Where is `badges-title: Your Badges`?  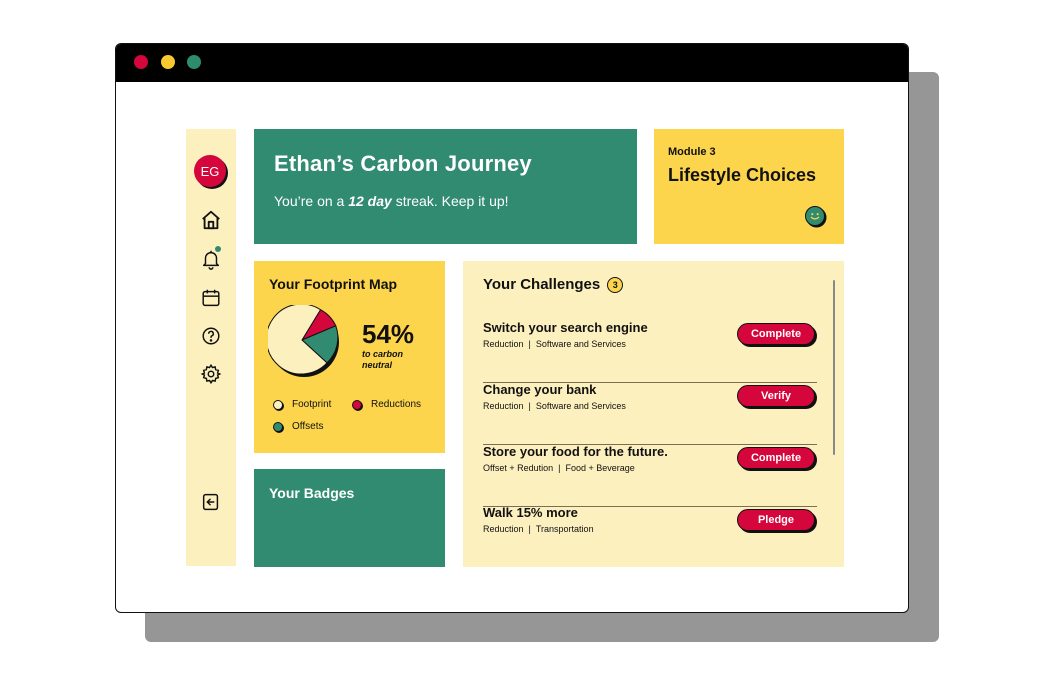 badges-title: Your Badges is located at coordinates (312, 493).